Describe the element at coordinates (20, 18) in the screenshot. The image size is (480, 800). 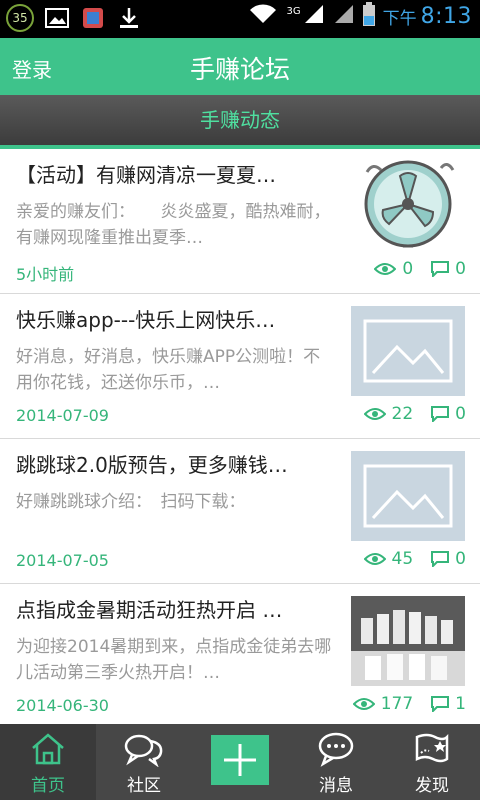
I see `notification-badge: 35` at that location.